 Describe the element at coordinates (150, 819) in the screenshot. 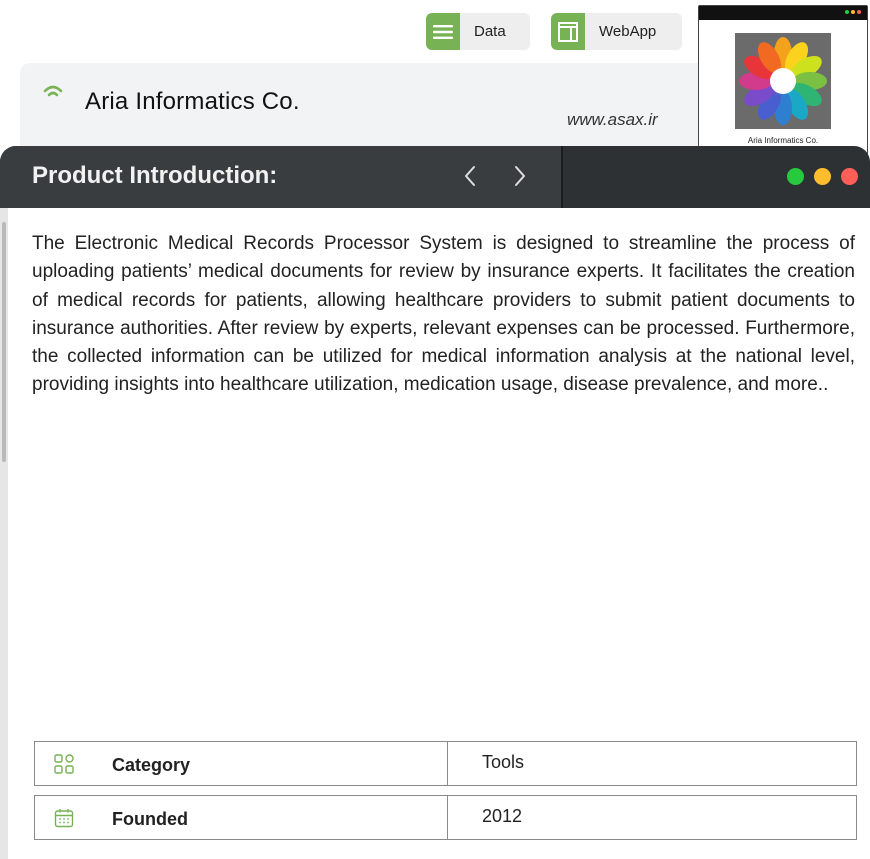

I see `founded-label: Founded` at that location.